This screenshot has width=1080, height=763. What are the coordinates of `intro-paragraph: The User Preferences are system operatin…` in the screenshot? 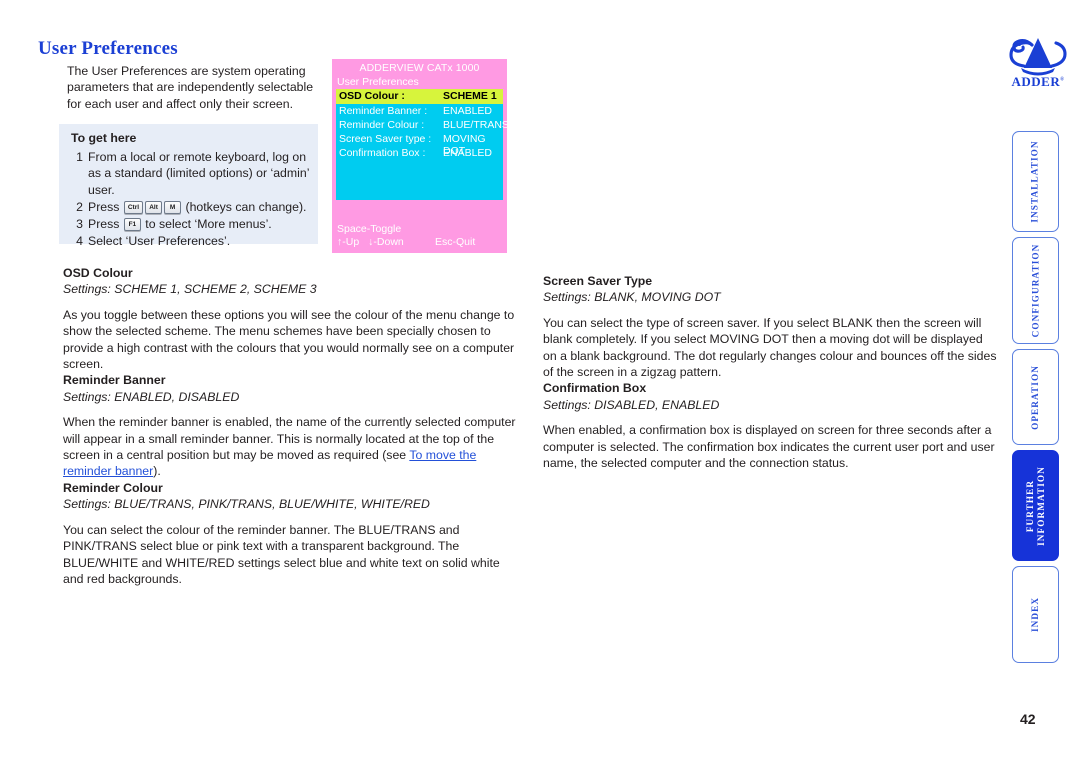 It's located at (190, 87).